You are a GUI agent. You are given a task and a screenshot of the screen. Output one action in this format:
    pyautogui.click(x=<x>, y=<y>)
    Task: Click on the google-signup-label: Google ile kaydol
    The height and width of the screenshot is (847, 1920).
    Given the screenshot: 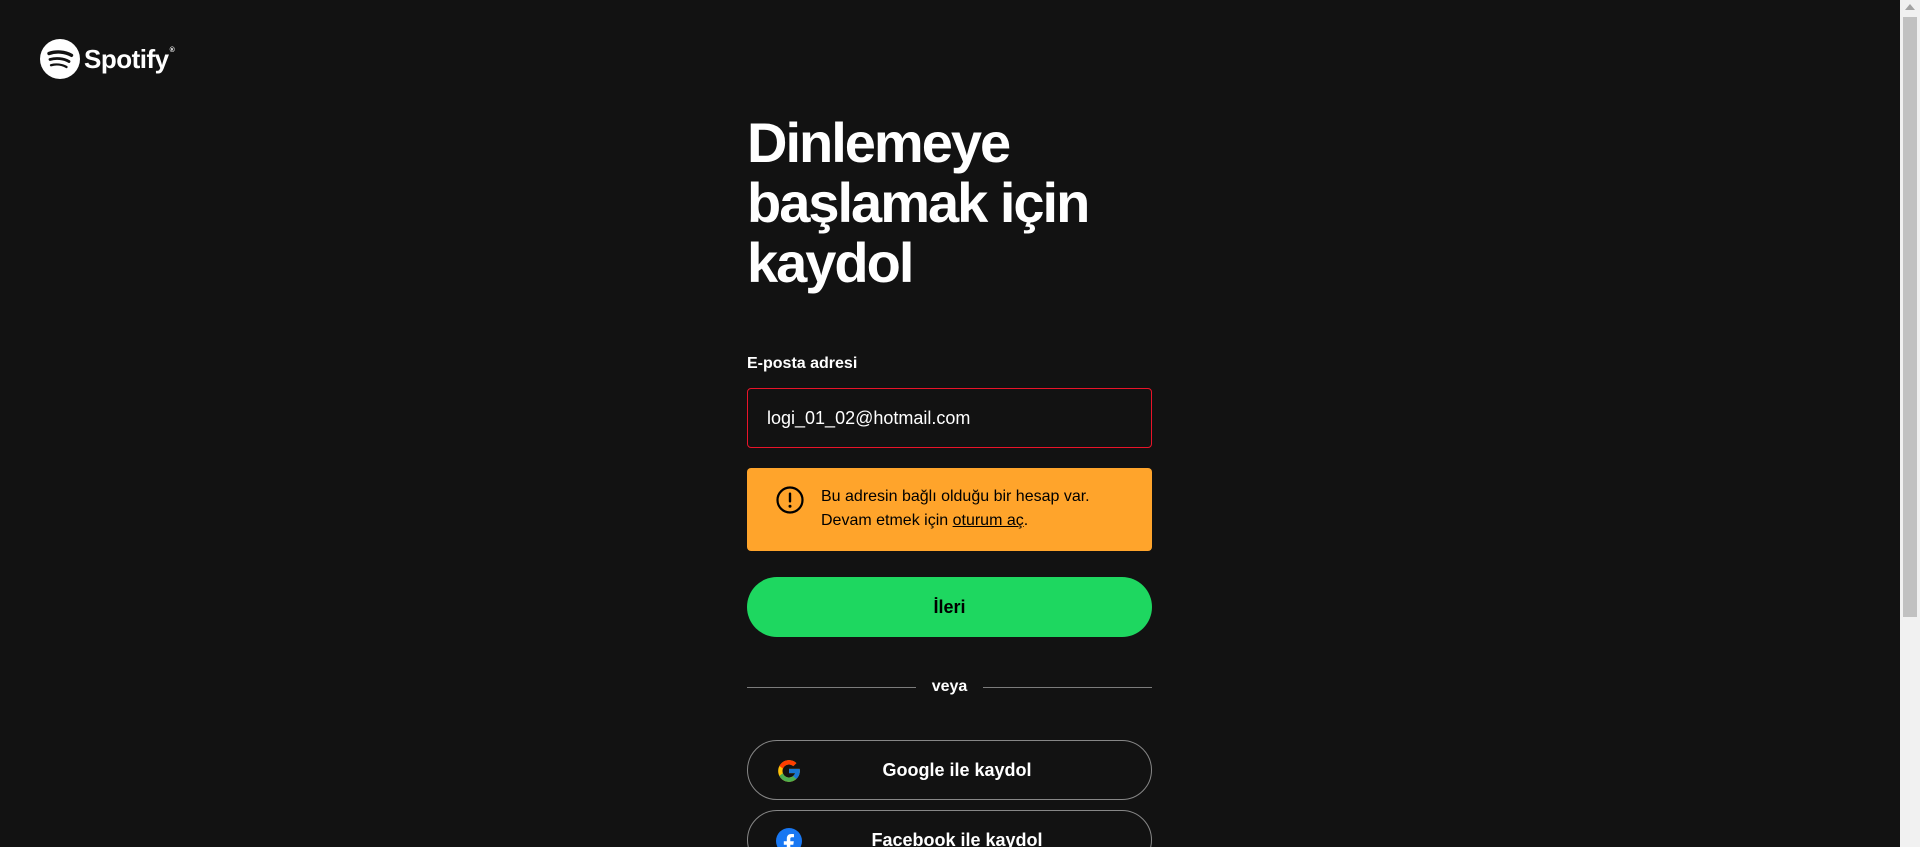 What is the action you would take?
    pyautogui.click(x=957, y=769)
    